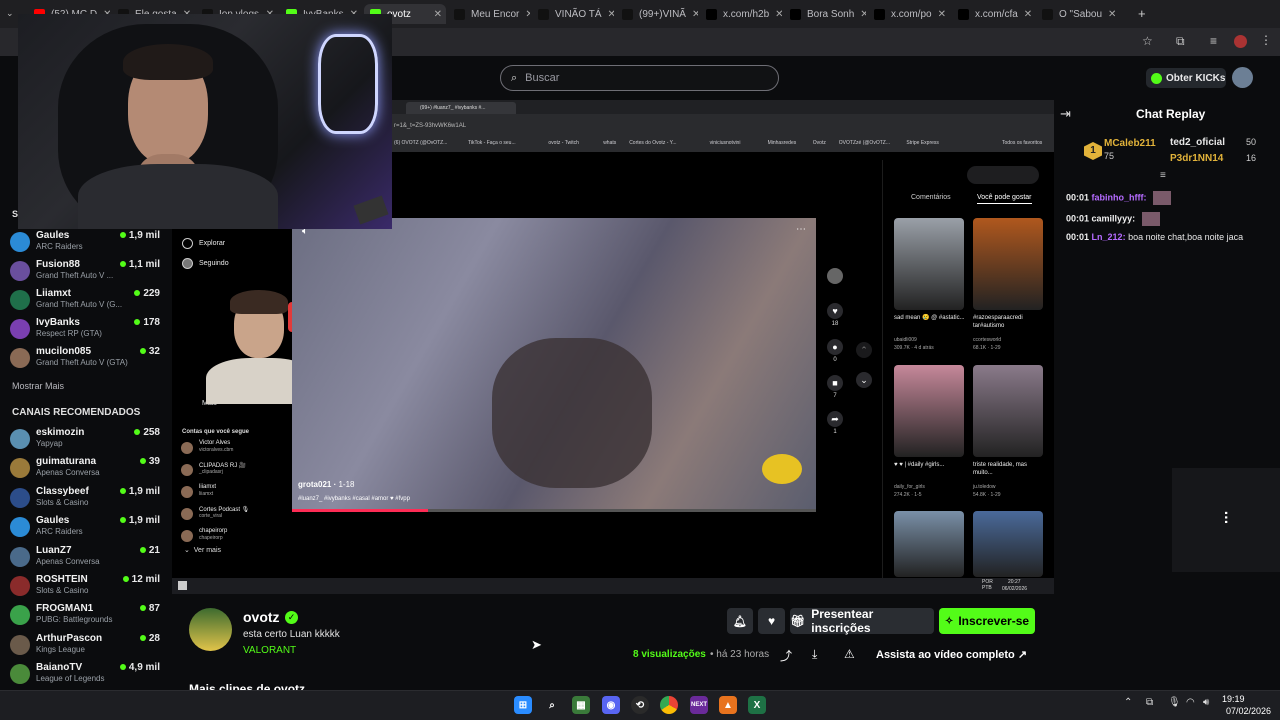 This screenshot has height=720, width=1280. What do you see at coordinates (1242, 77) in the screenshot?
I see `user-avatar` at bounding box center [1242, 77].